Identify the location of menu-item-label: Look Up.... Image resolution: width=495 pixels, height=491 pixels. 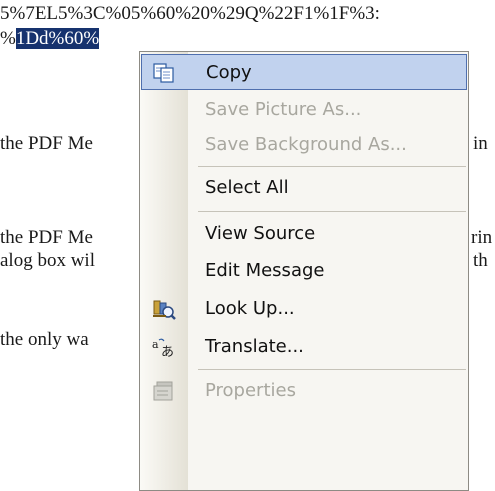
(250, 308).